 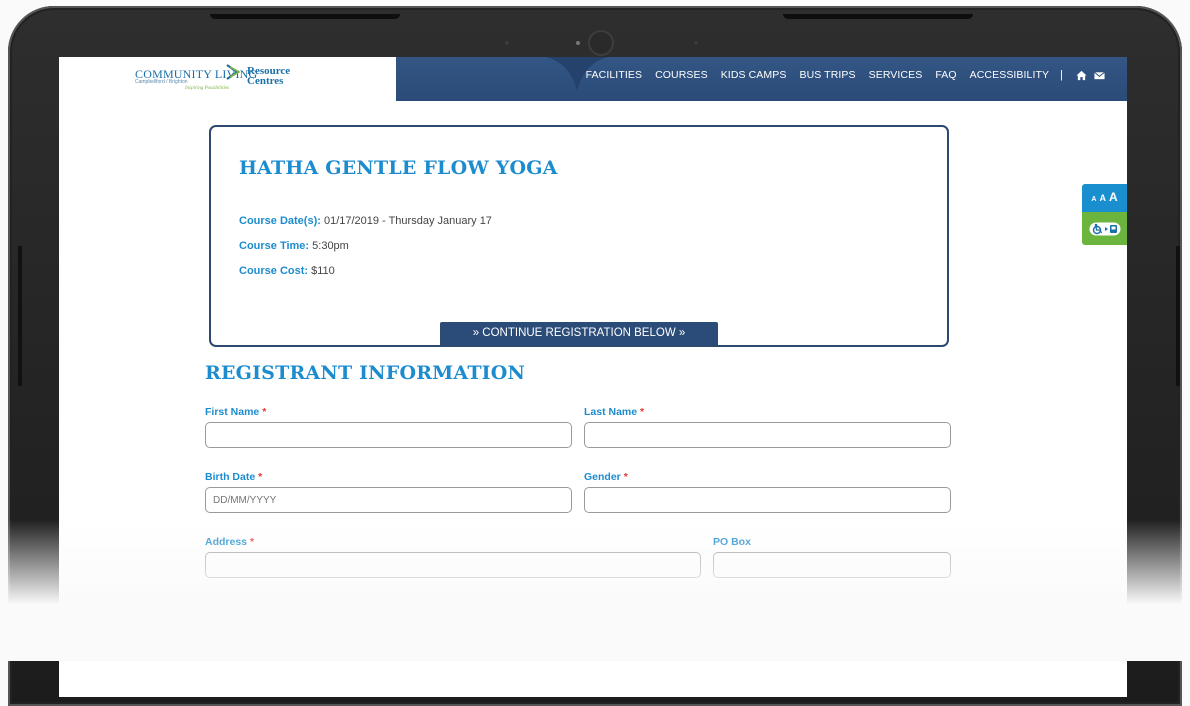 I want to click on last-name-label: Last Name *, so click(x=614, y=412).